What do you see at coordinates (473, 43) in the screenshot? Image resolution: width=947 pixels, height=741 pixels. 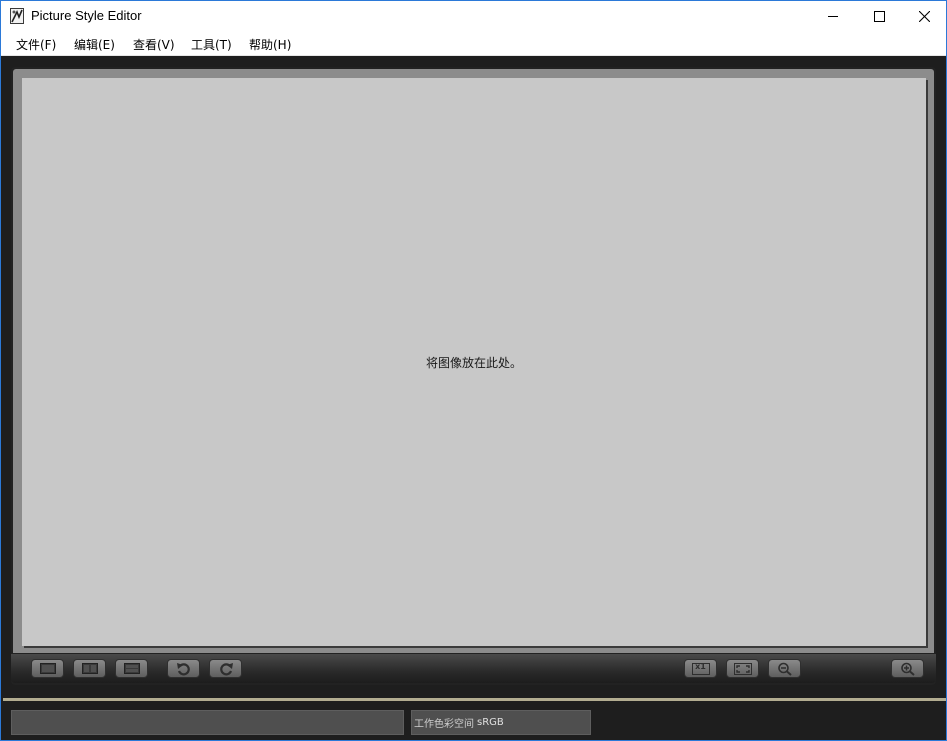 I see `menu-bar: 文件(F) 编辑(E) 查看(V) 工具(T) 帮助(H)` at bounding box center [473, 43].